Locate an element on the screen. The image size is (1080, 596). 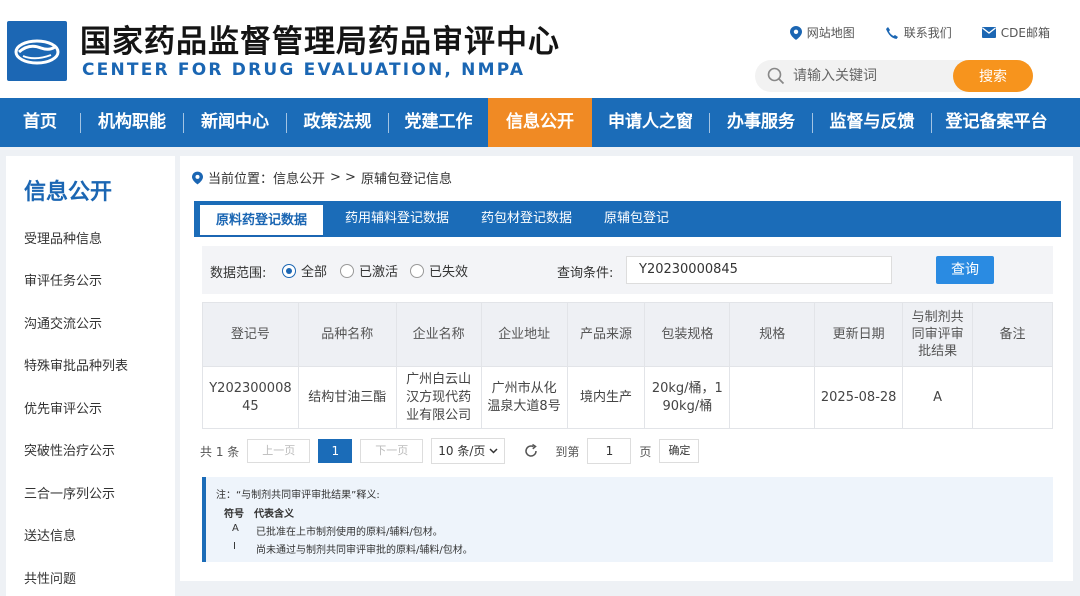
tab-bar: 原料药登记数据 药用辅料登记数据 药包材登记数据 原辅包登记 is located at coordinates (627, 219).